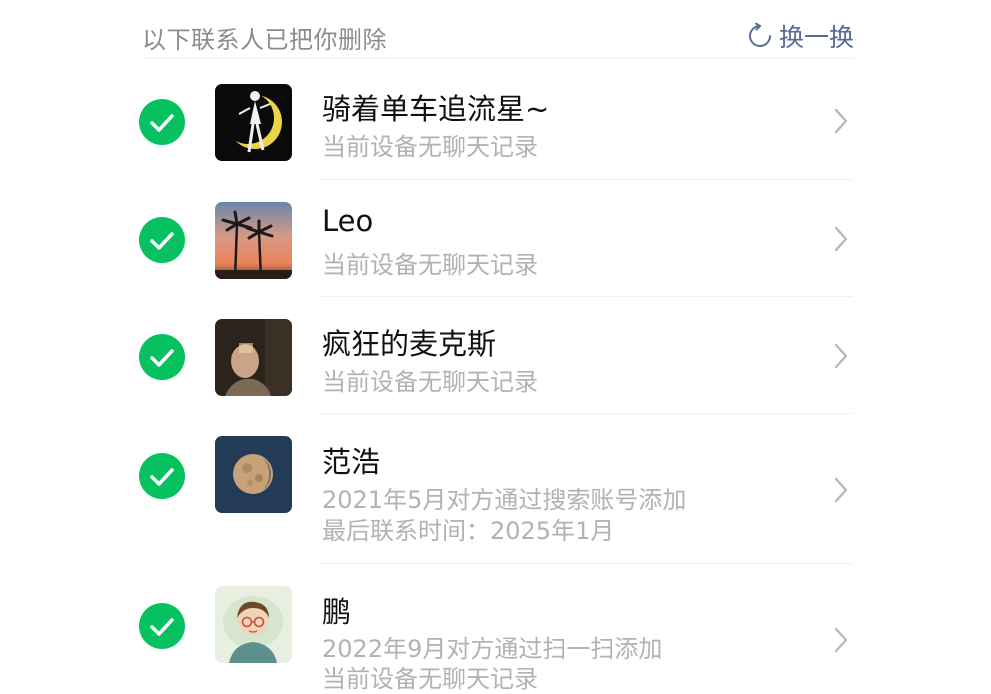  I want to click on moon-avatar, so click(253, 474).